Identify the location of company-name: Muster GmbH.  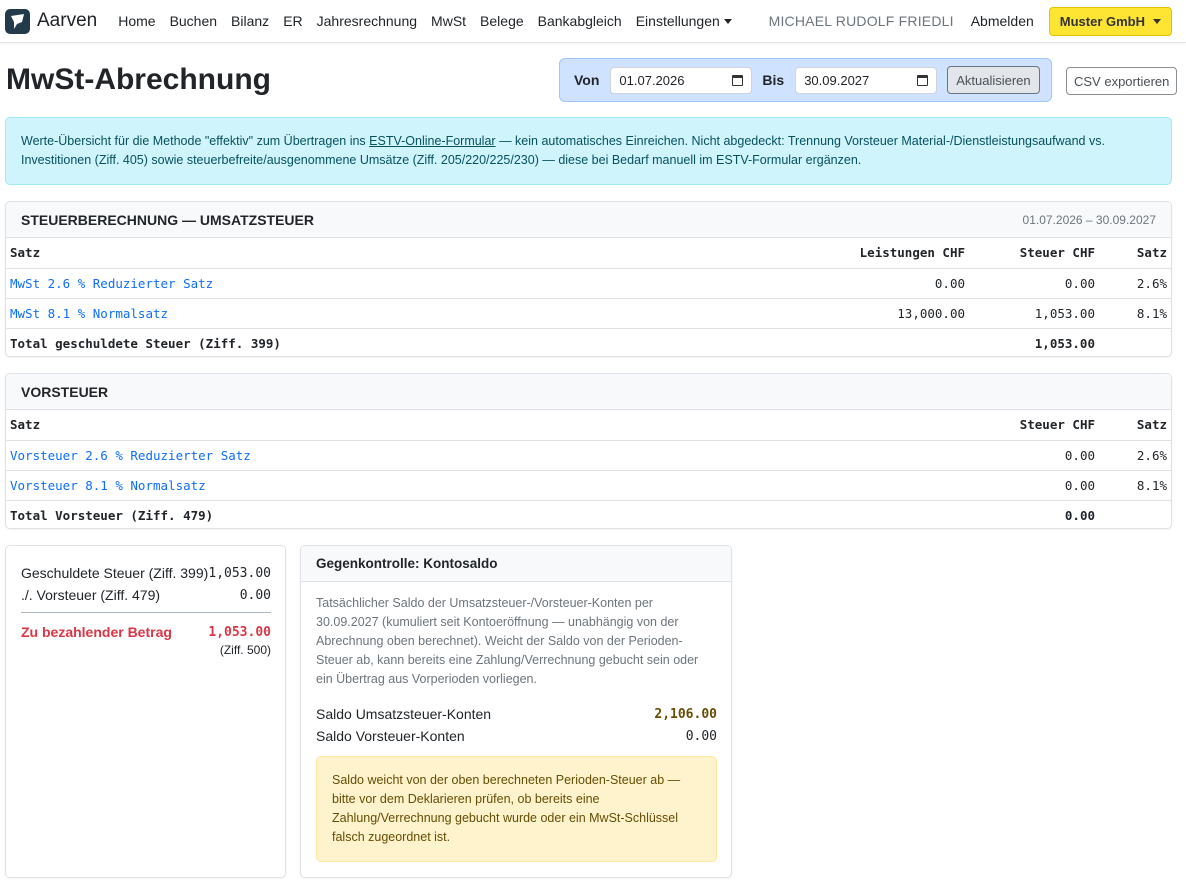
(1102, 21).